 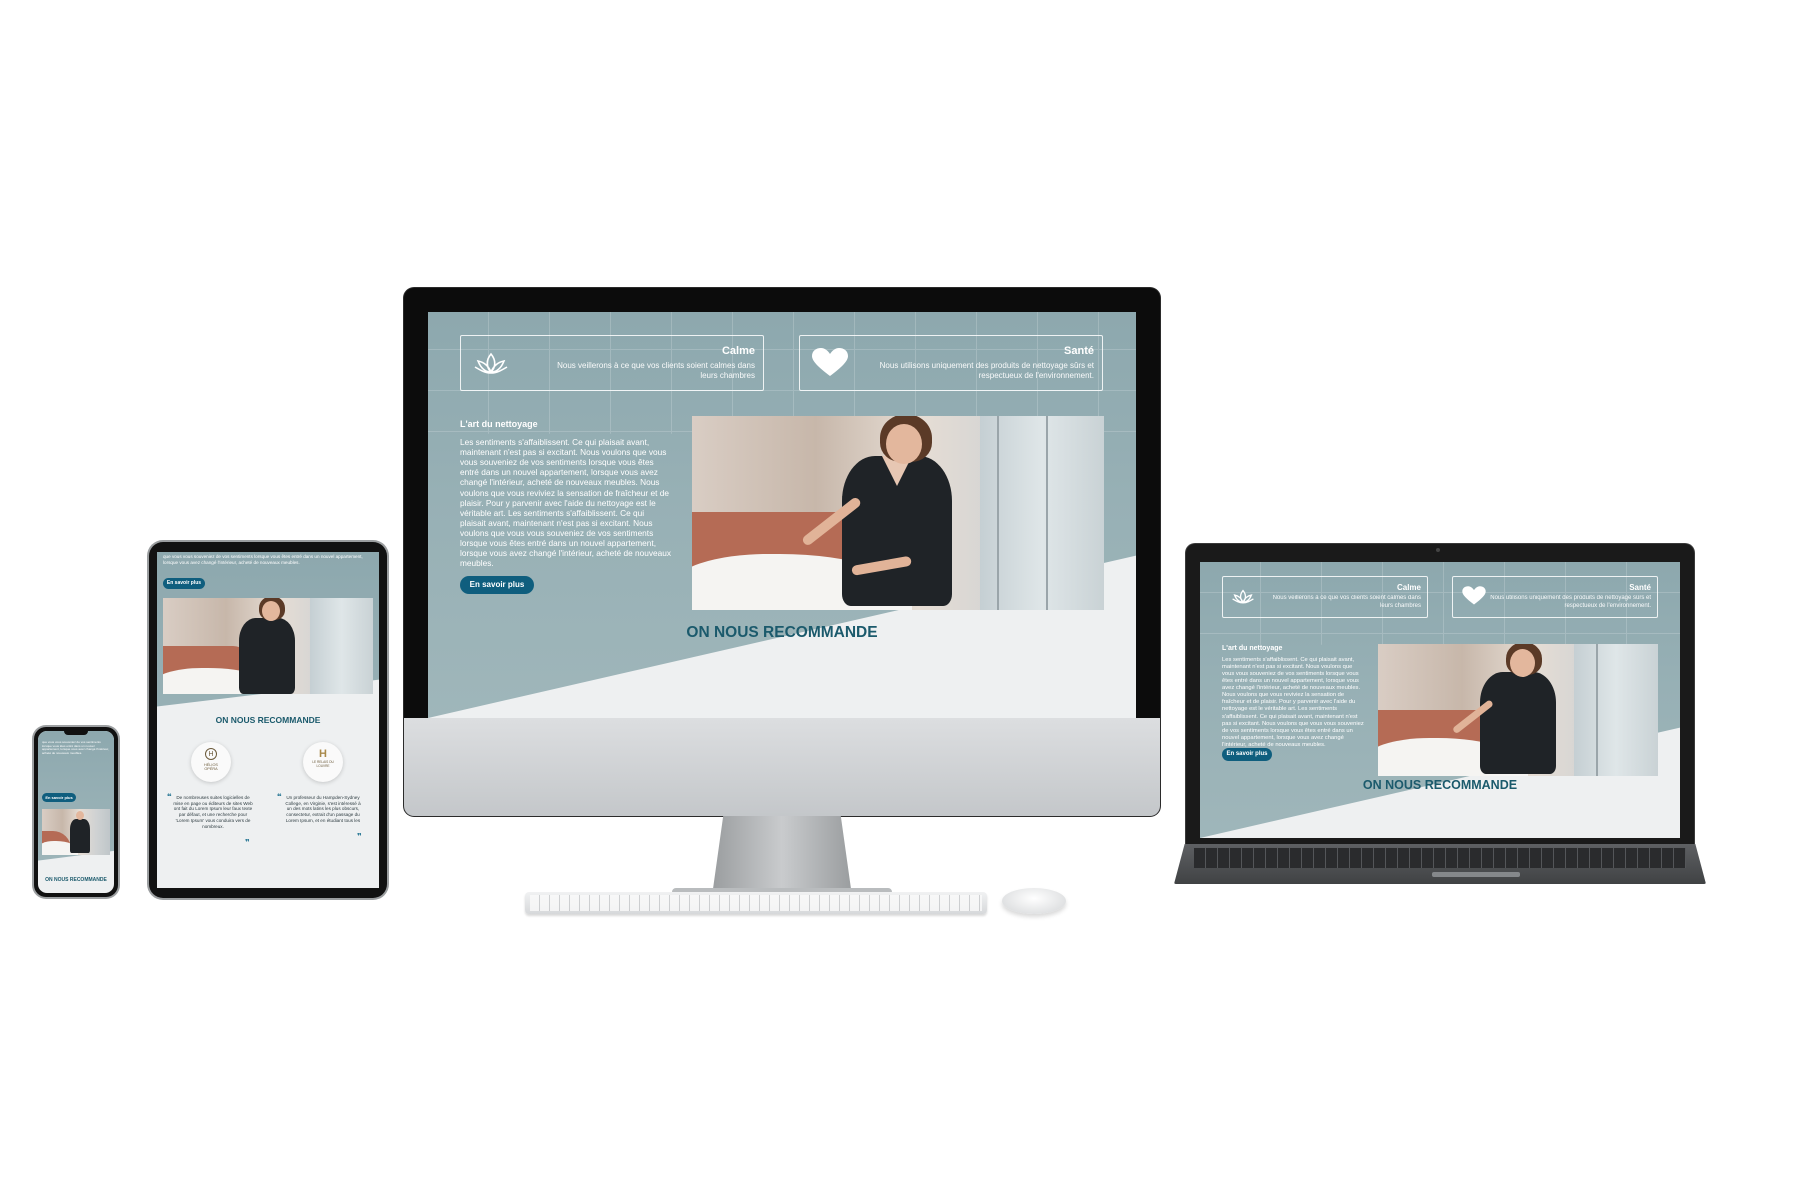 What do you see at coordinates (1440, 858) in the screenshot?
I see `laptop-keyboard` at bounding box center [1440, 858].